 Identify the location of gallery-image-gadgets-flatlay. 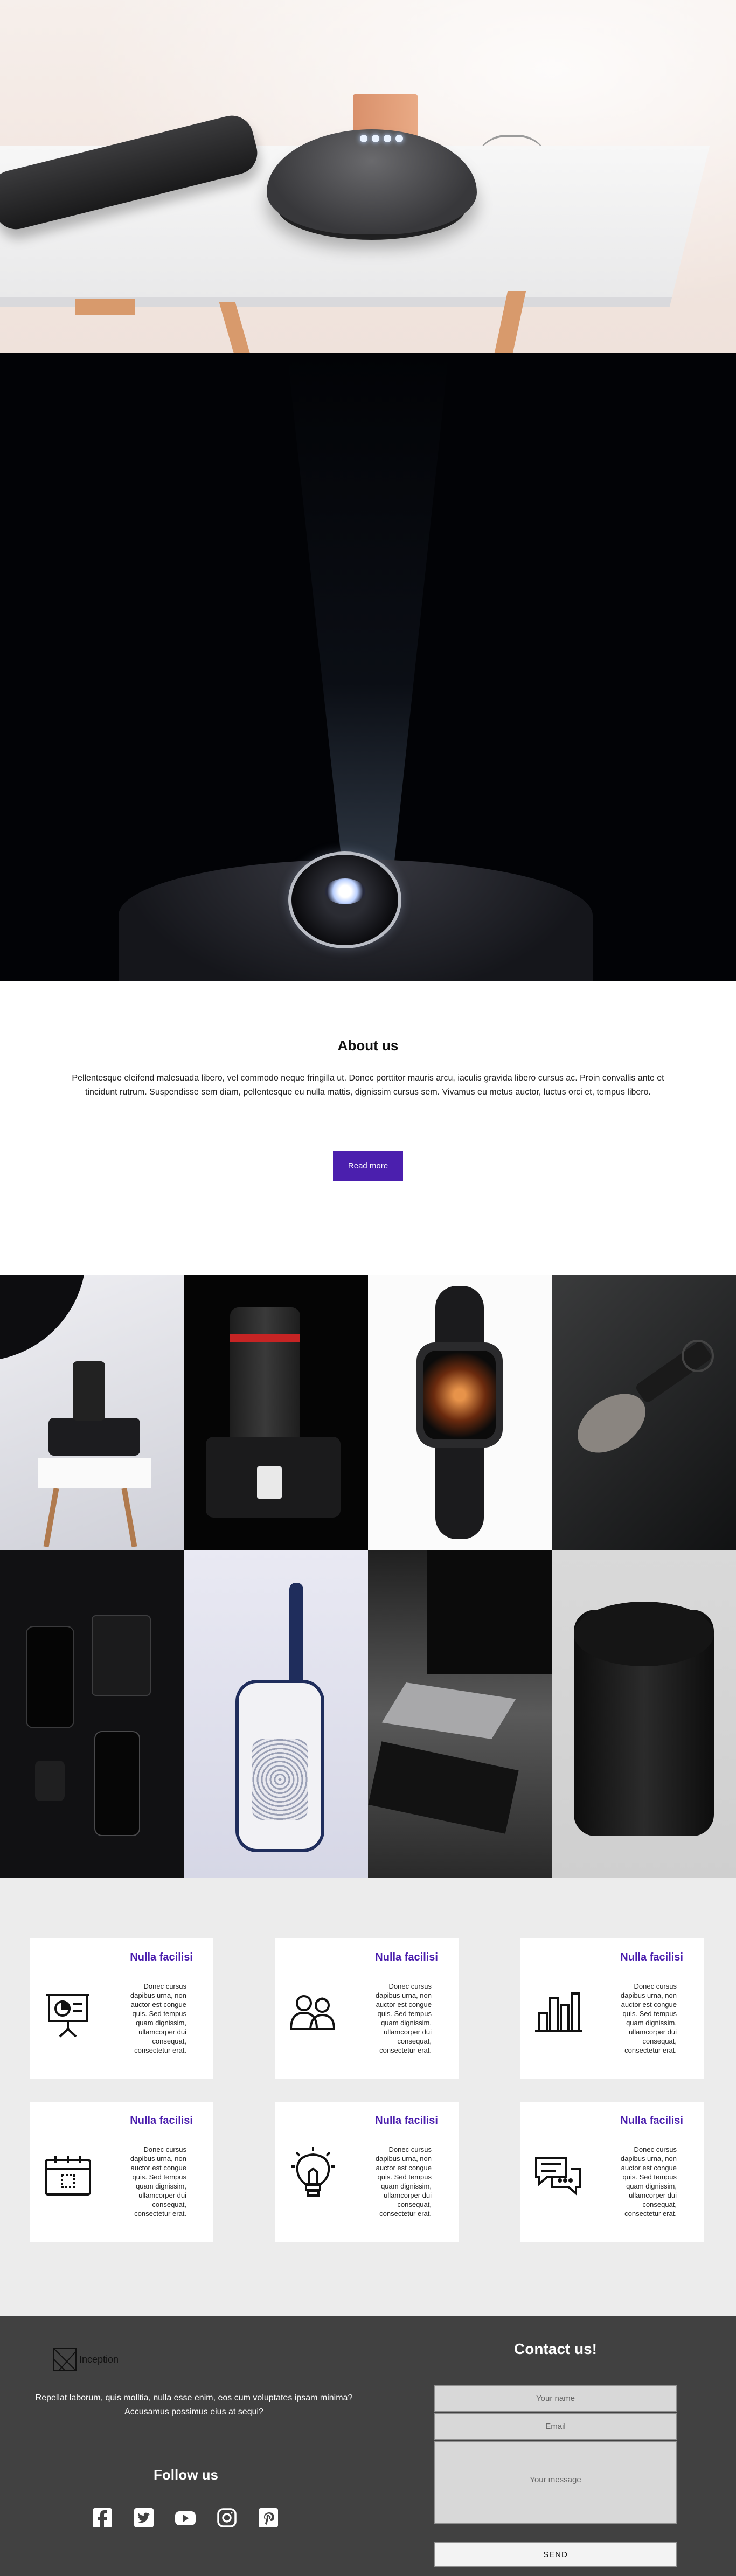
(92, 1714).